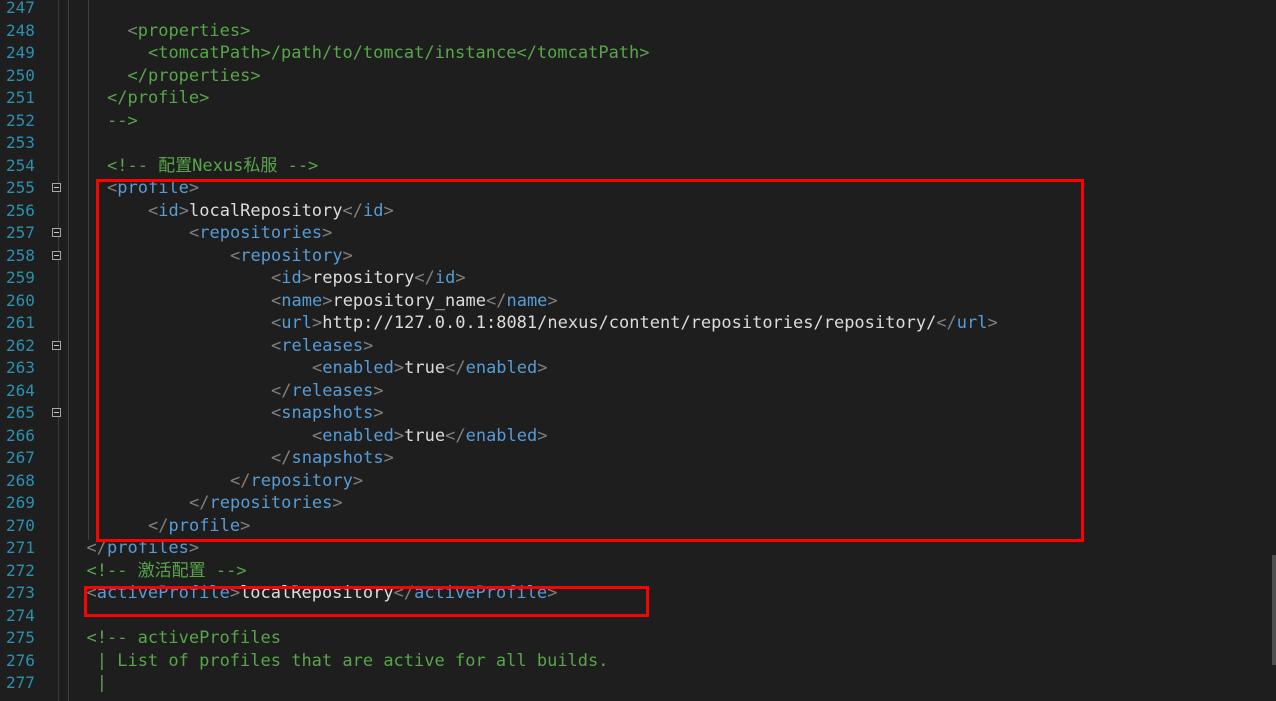  What do you see at coordinates (20, 52) in the screenshot?
I see `line-number: 249` at bounding box center [20, 52].